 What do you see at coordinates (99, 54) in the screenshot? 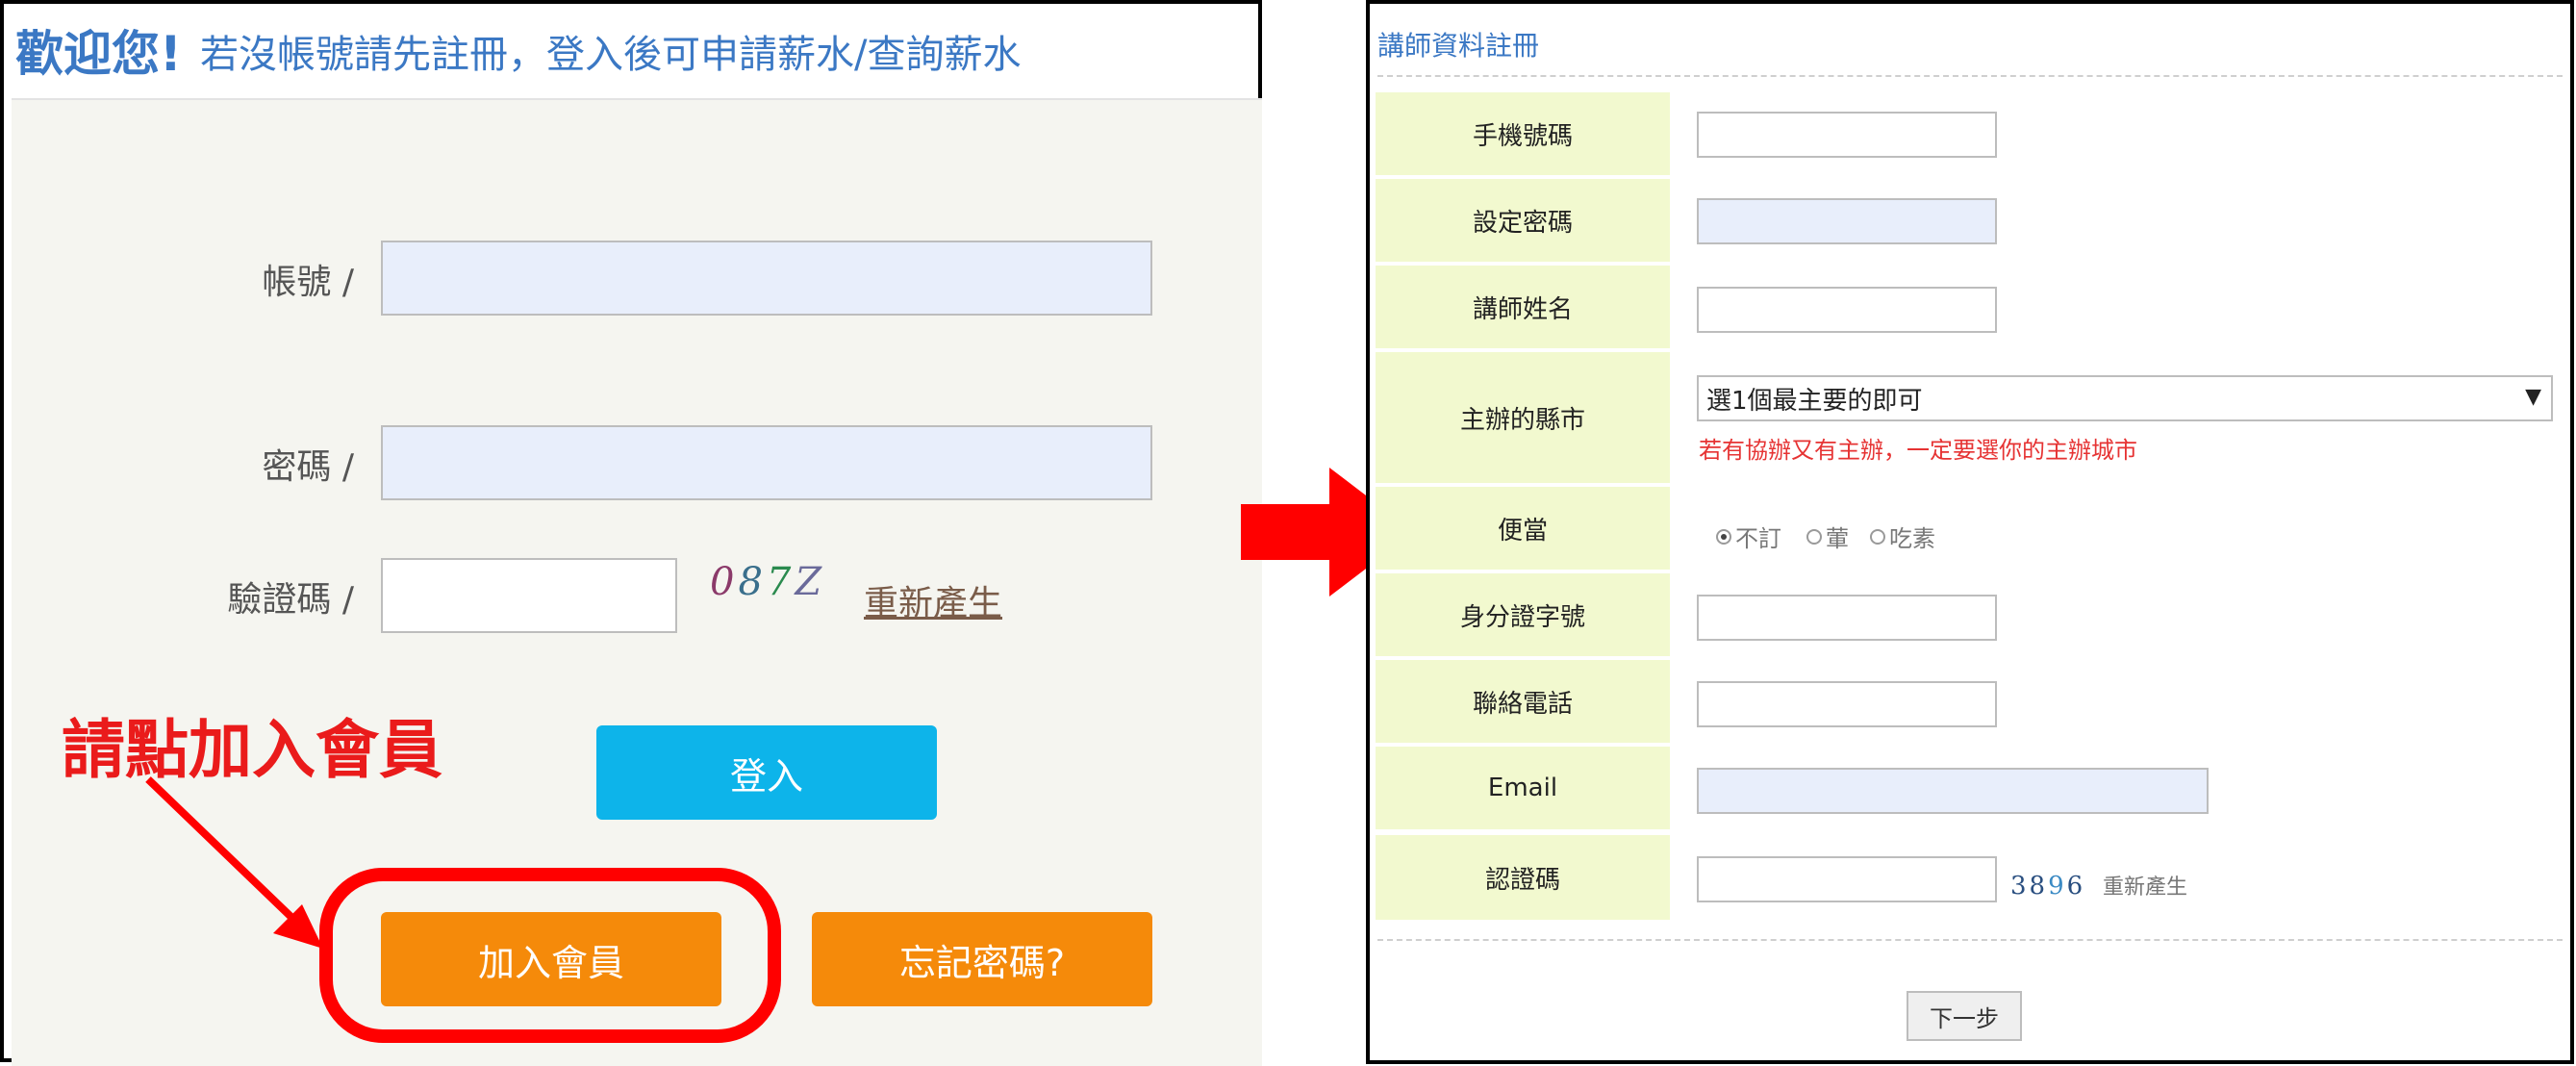
I see `welcome-title: 歡迎您!` at bounding box center [99, 54].